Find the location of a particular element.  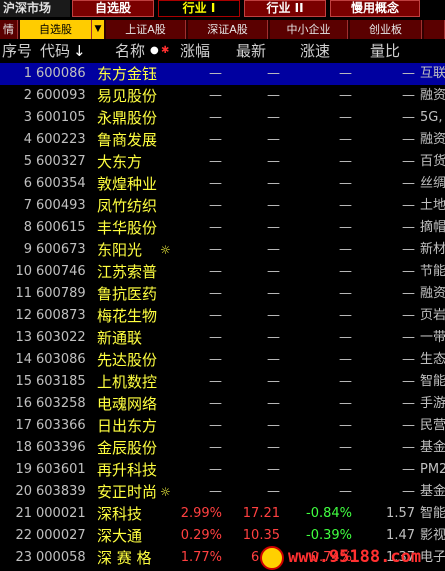

table-row: 11 600789 鲁抗医药 — — — — 融资 is located at coordinates (222, 294).